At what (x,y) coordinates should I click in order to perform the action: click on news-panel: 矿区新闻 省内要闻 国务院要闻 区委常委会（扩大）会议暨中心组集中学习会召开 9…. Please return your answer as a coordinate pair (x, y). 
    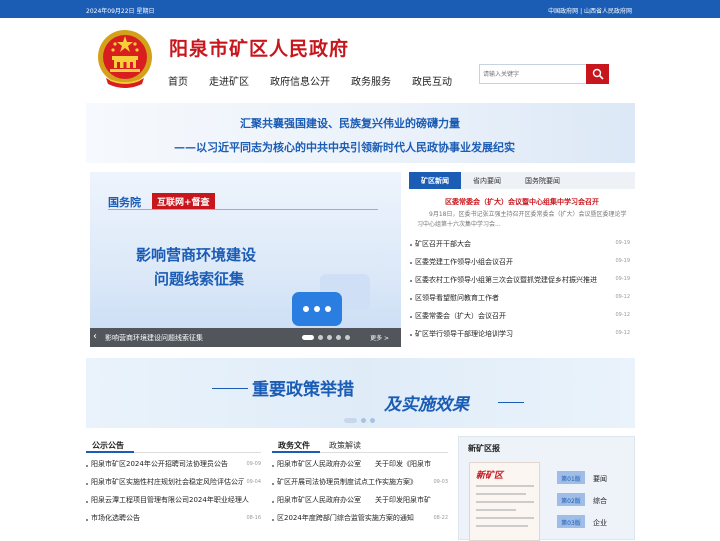
    Looking at the image, I should click on (522, 259).